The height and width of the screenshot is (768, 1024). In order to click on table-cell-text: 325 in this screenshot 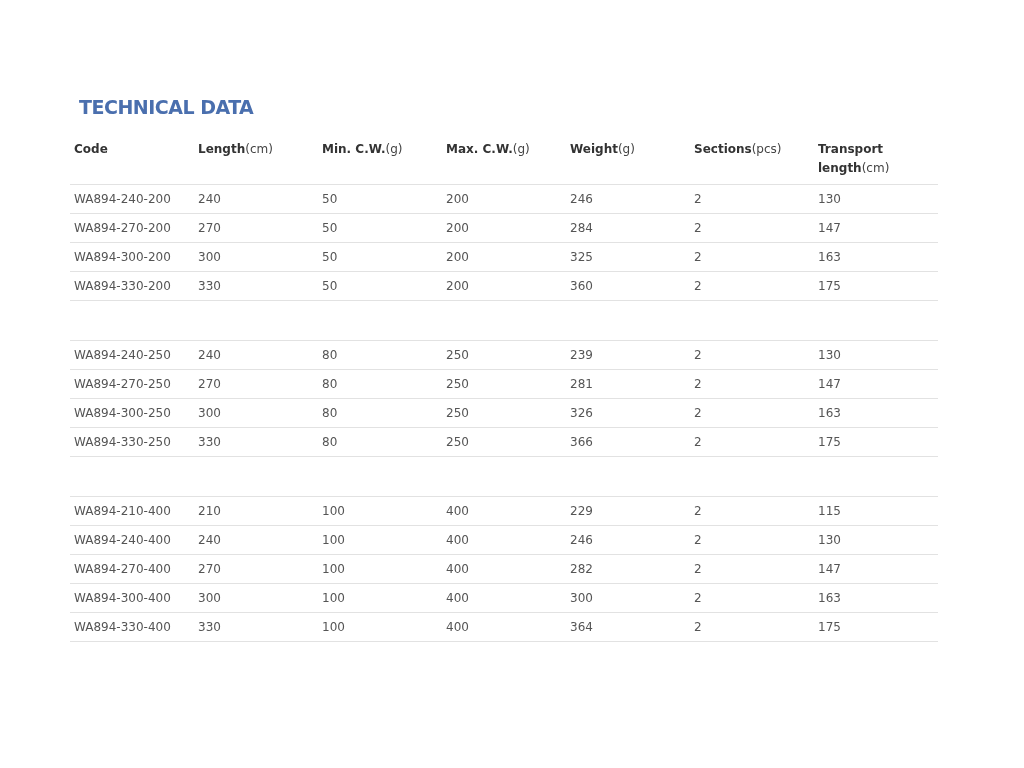, I will do `click(581, 257)`.